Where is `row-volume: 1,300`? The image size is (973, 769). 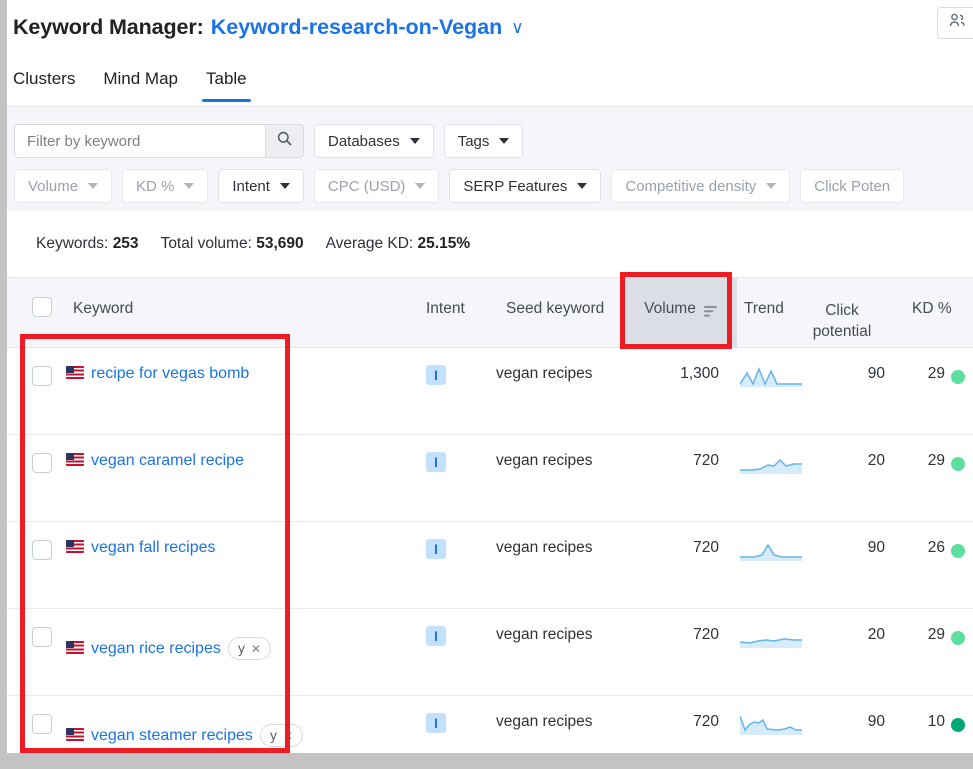 row-volume: 1,300 is located at coordinates (699, 373).